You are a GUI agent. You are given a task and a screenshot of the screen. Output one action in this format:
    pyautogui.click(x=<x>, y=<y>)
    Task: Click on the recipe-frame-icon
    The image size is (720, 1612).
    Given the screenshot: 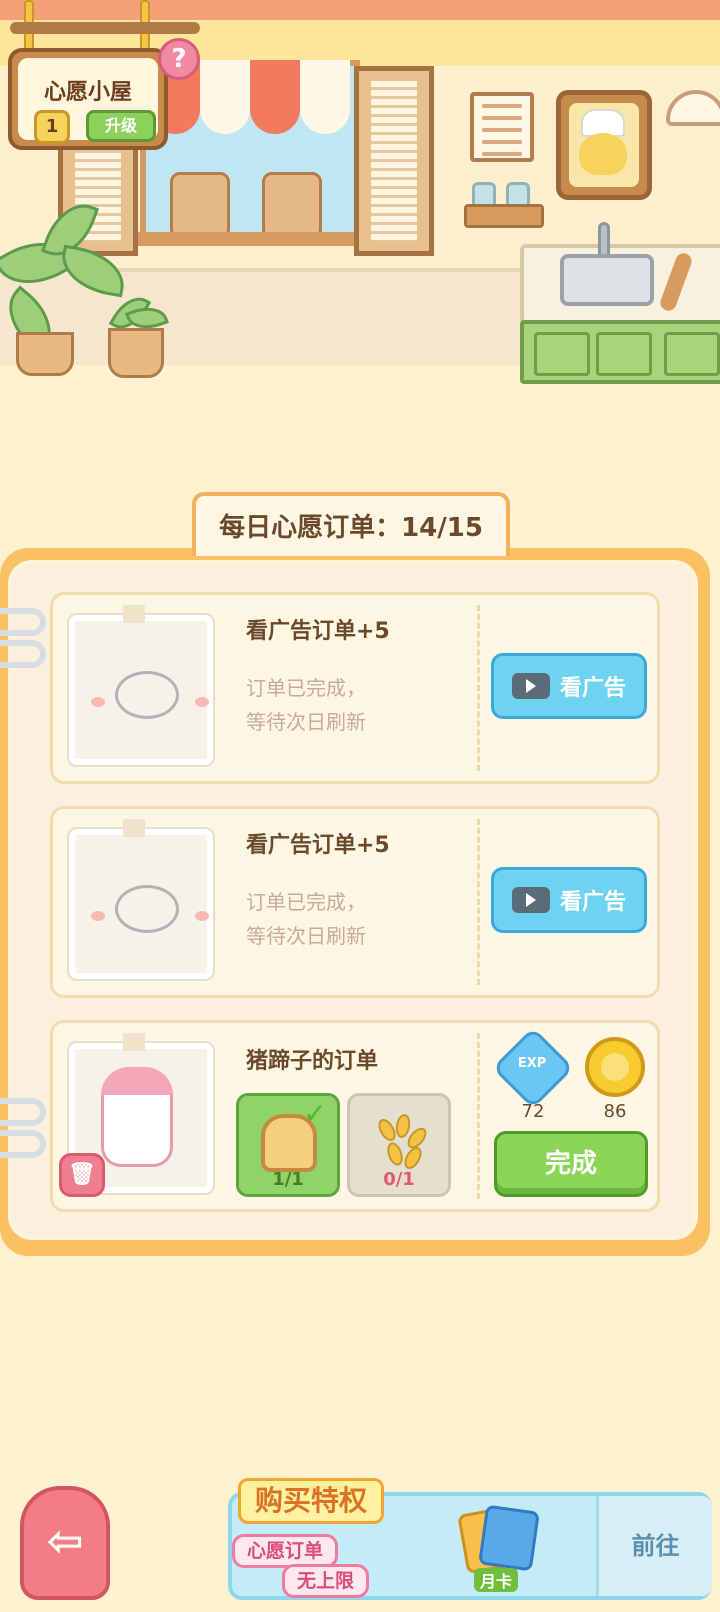 What is the action you would take?
    pyautogui.click(x=502, y=127)
    